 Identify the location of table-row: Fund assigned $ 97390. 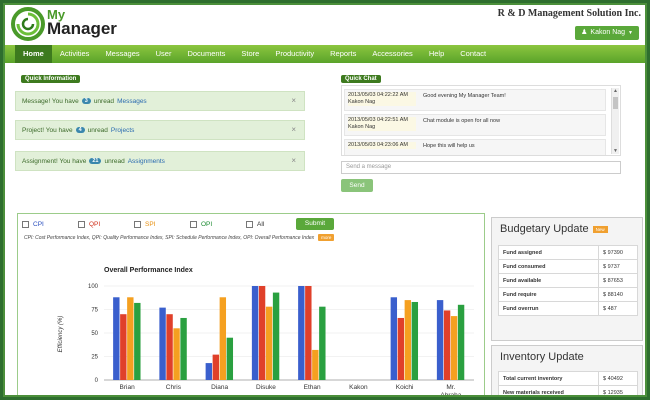
(568, 252).